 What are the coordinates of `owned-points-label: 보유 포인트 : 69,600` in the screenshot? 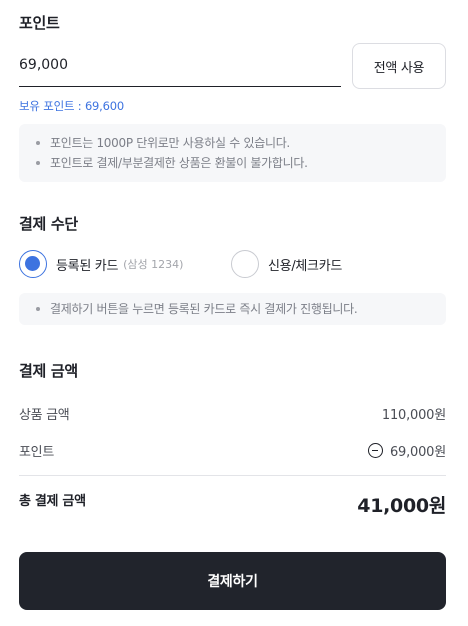 It's located at (71, 106).